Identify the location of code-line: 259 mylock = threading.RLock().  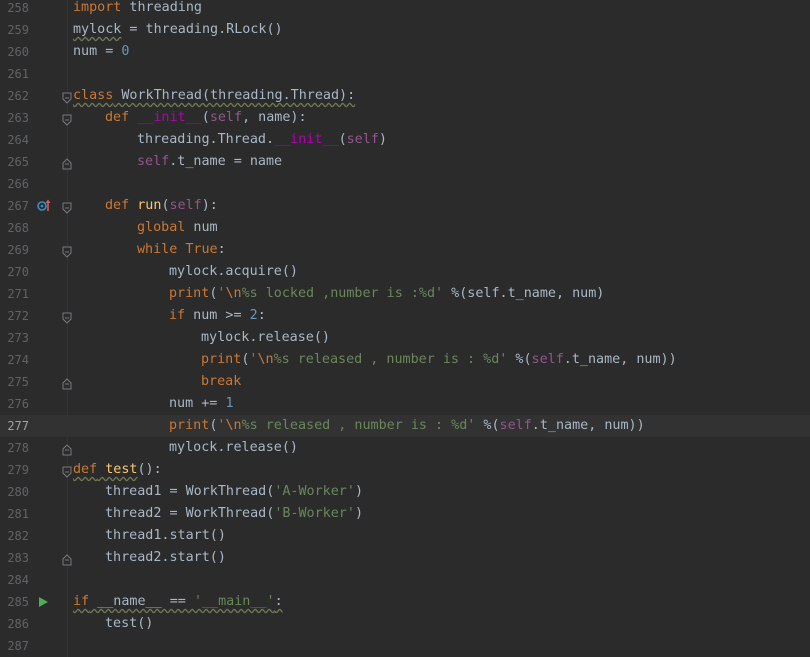
(405, 30).